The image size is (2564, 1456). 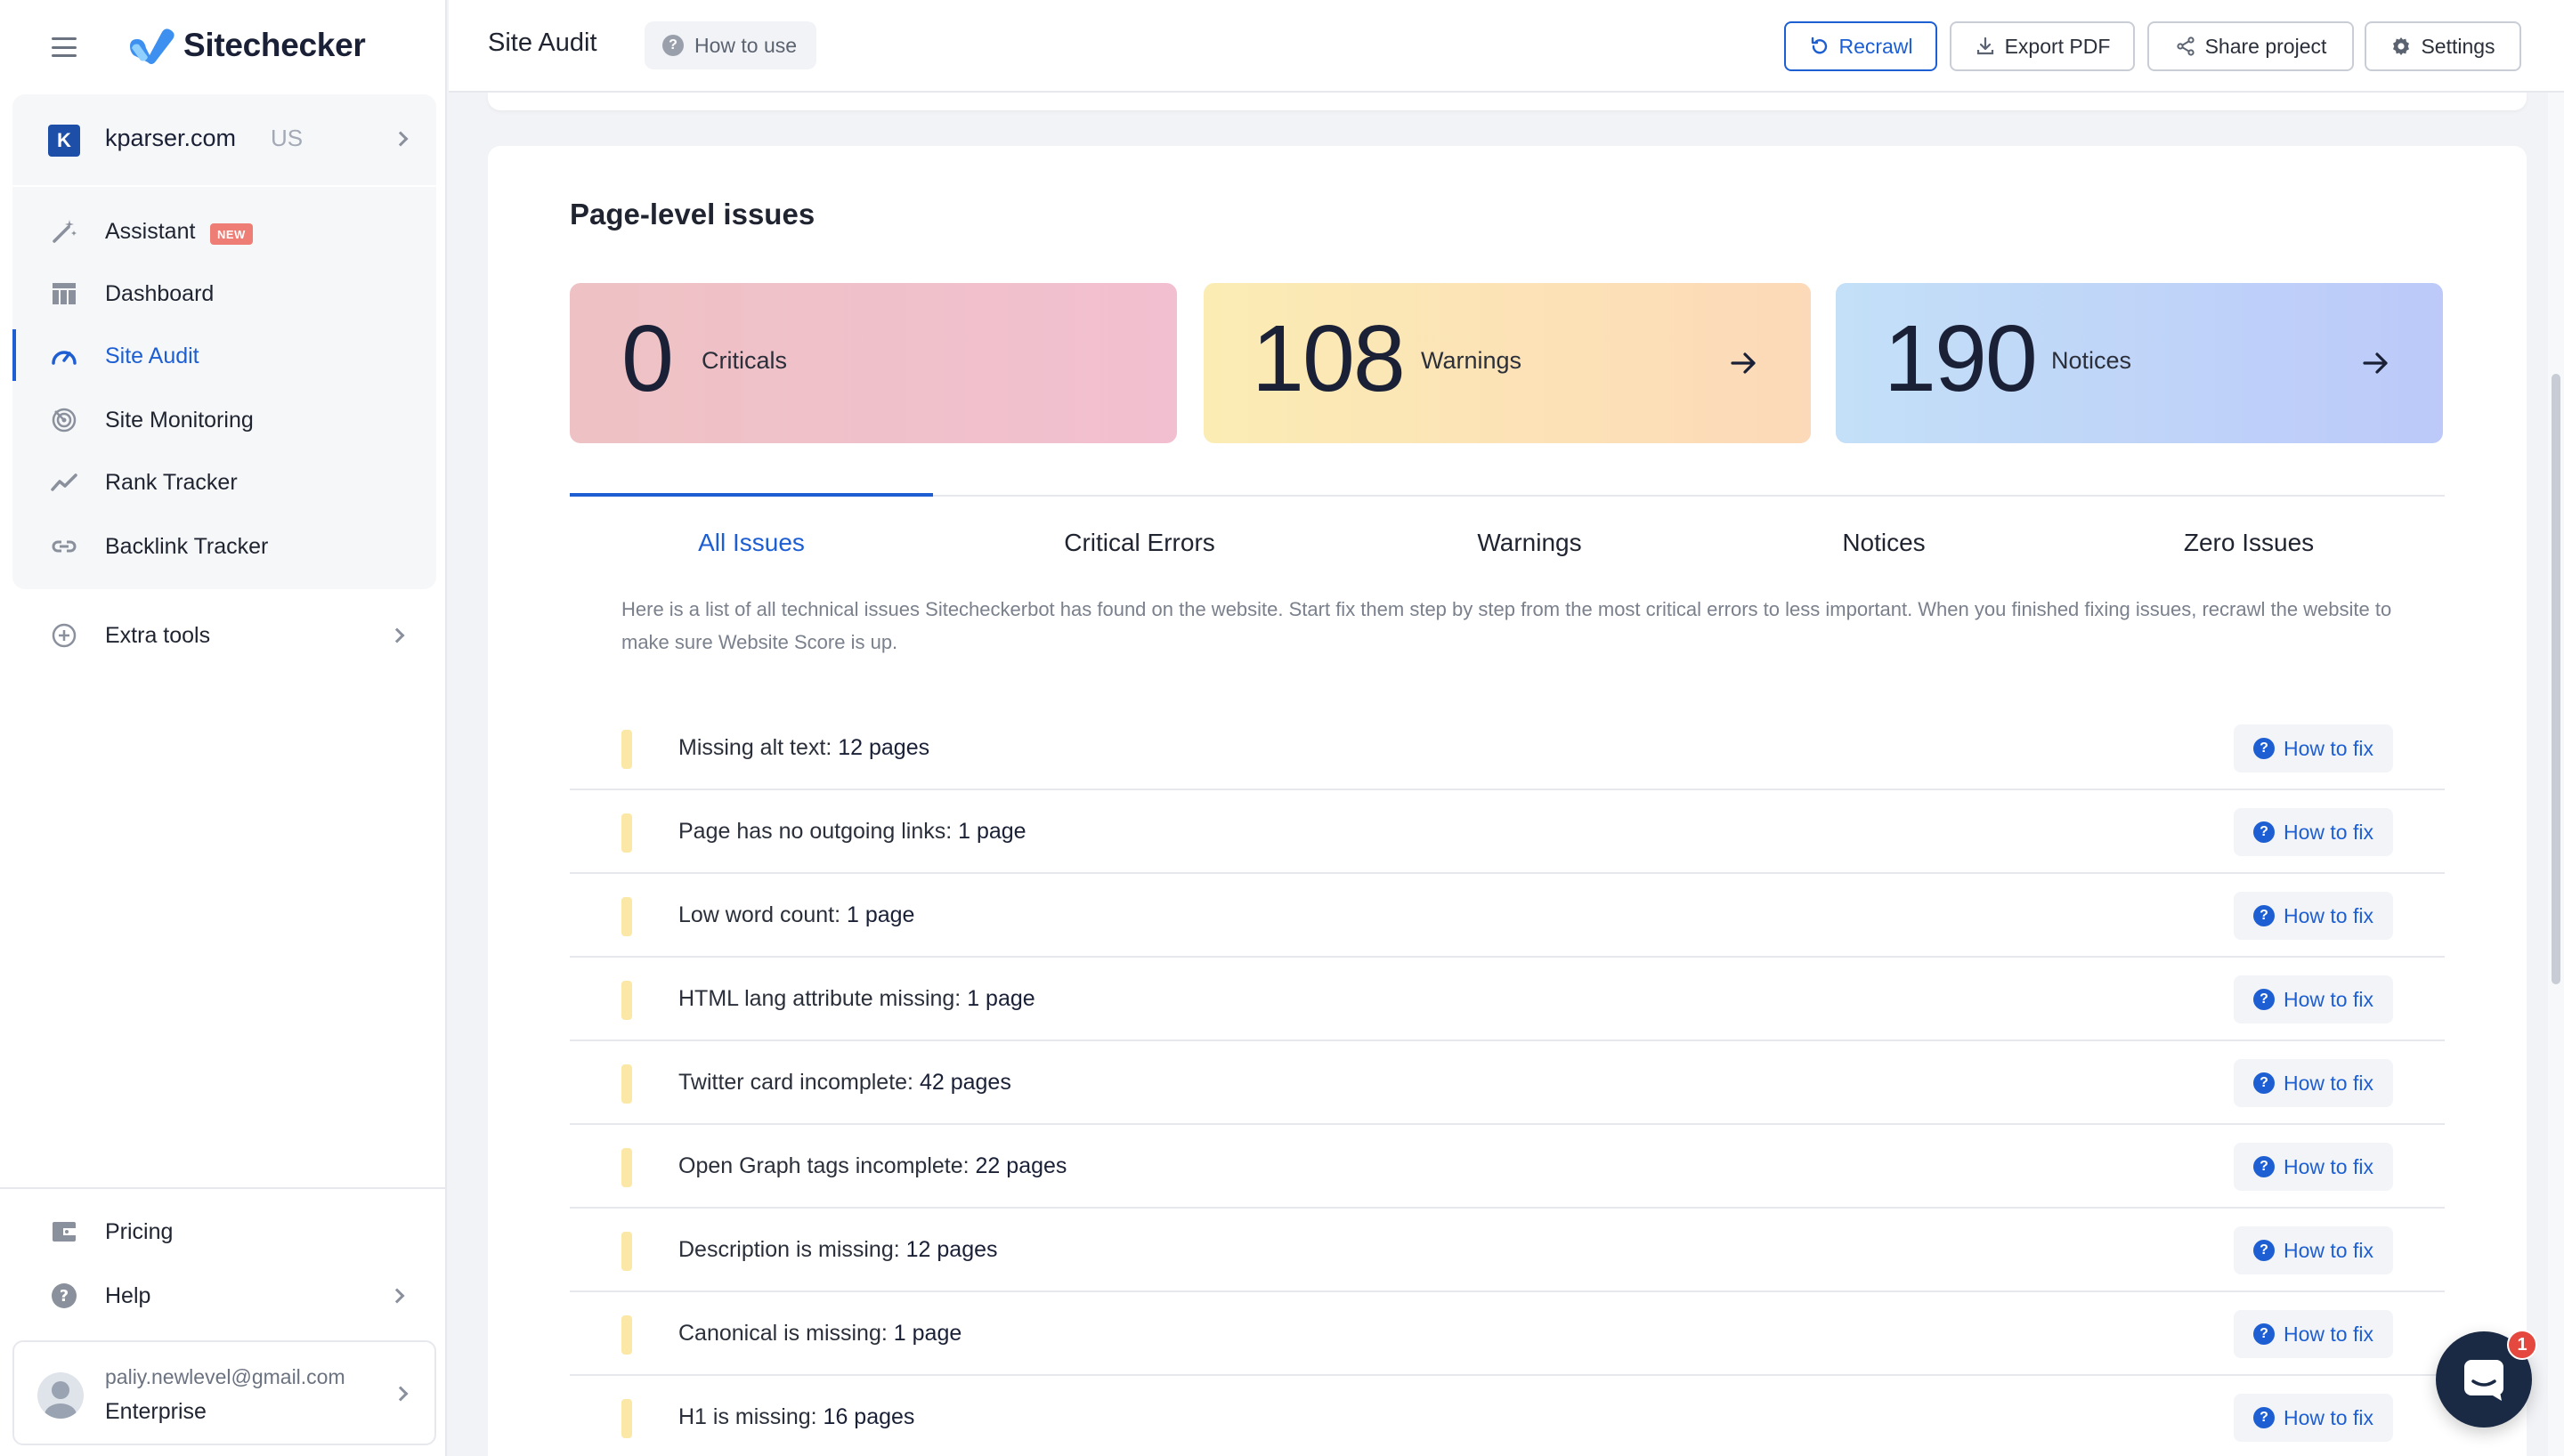 What do you see at coordinates (2250, 46) in the screenshot?
I see `share-project-button: Share project` at bounding box center [2250, 46].